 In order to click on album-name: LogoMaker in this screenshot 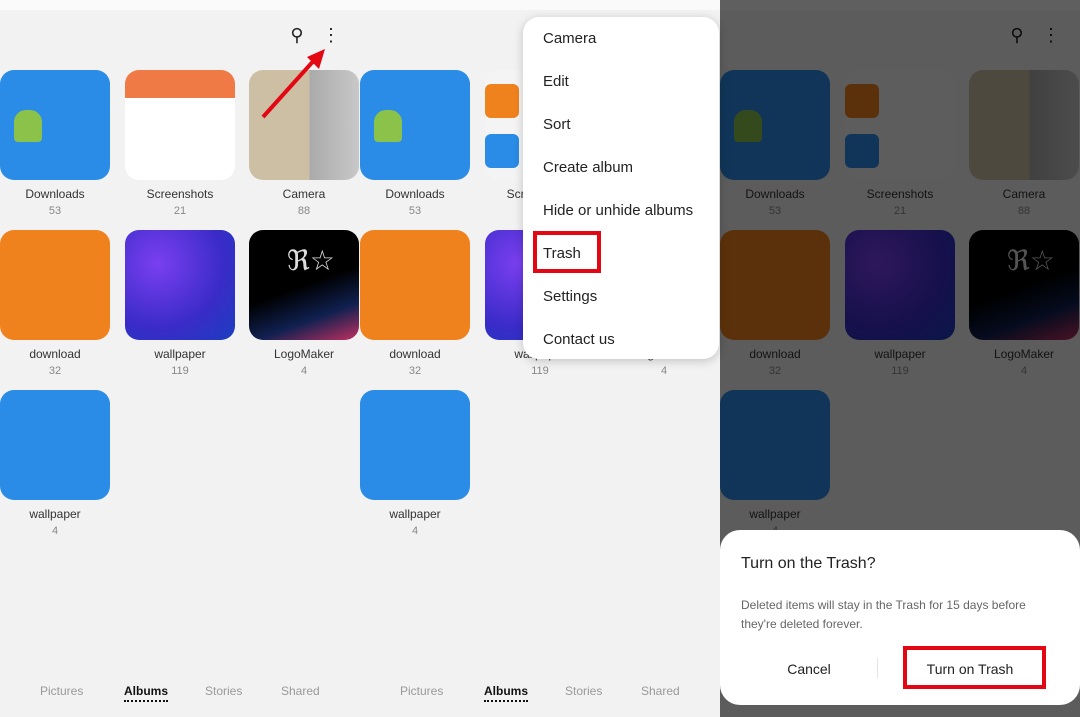, I will do `click(304, 354)`.